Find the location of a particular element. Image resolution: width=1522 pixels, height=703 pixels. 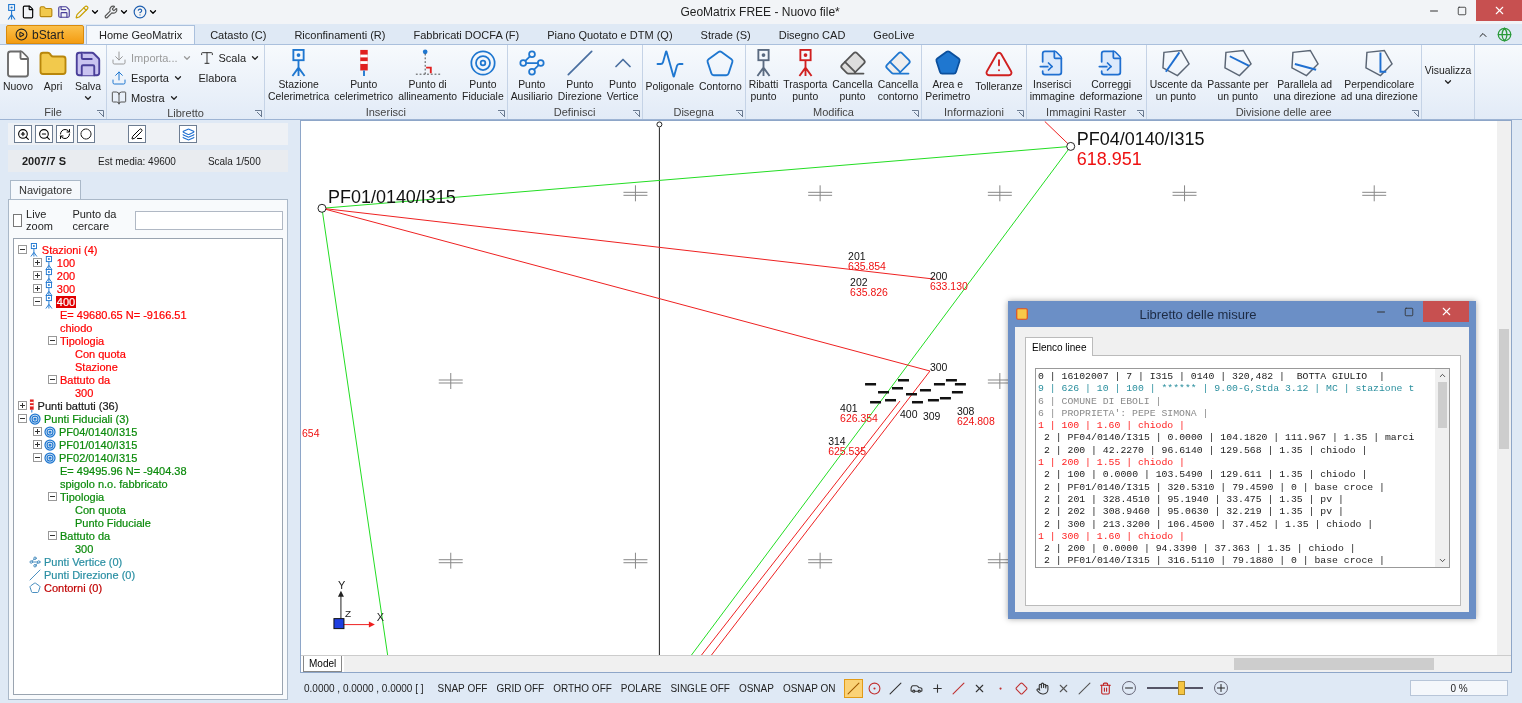

tree-item: Punti Vertice (0) is located at coordinates (83, 561).